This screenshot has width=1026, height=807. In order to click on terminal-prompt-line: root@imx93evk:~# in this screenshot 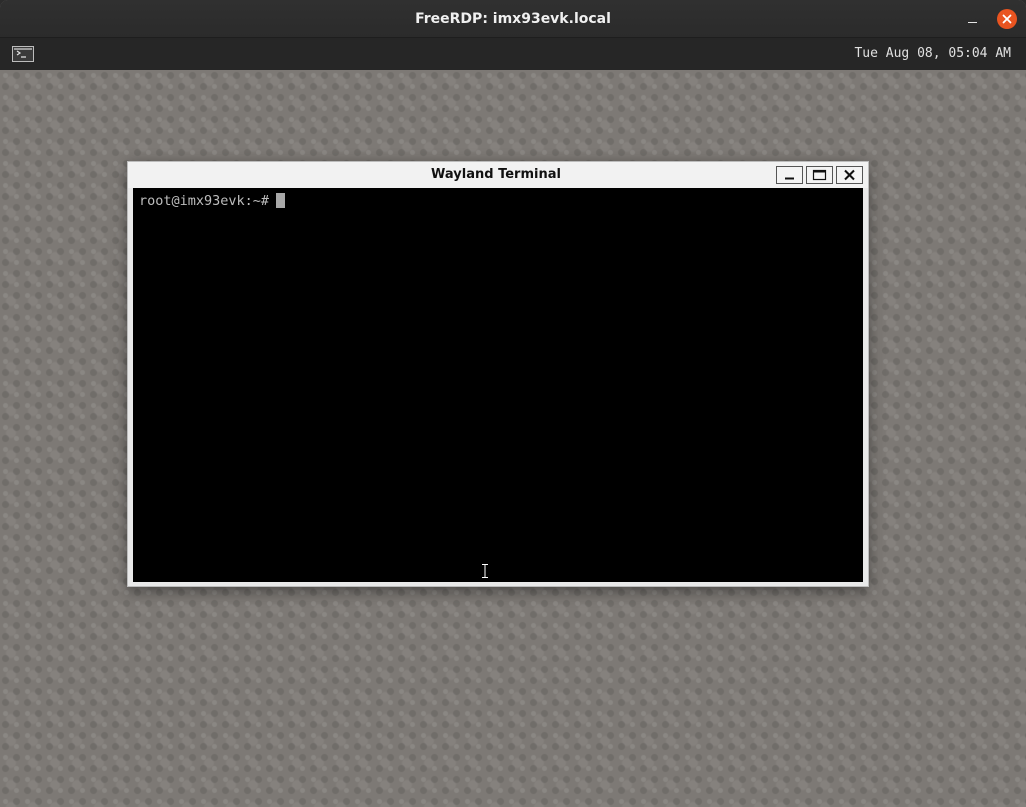, I will do `click(212, 201)`.